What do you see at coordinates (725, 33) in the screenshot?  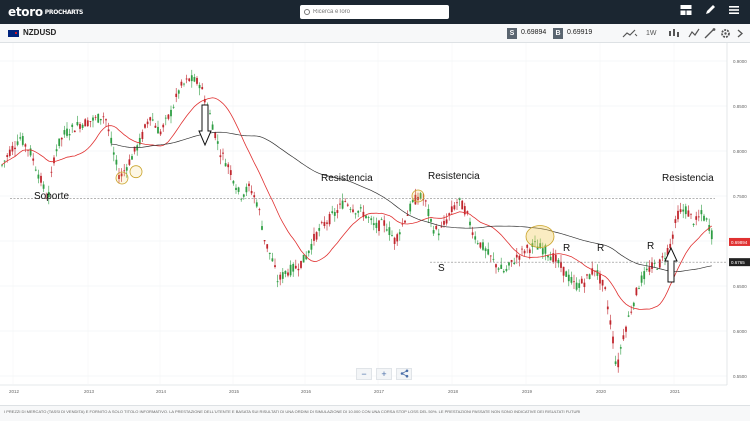 I see `settings-gear-icon` at bounding box center [725, 33].